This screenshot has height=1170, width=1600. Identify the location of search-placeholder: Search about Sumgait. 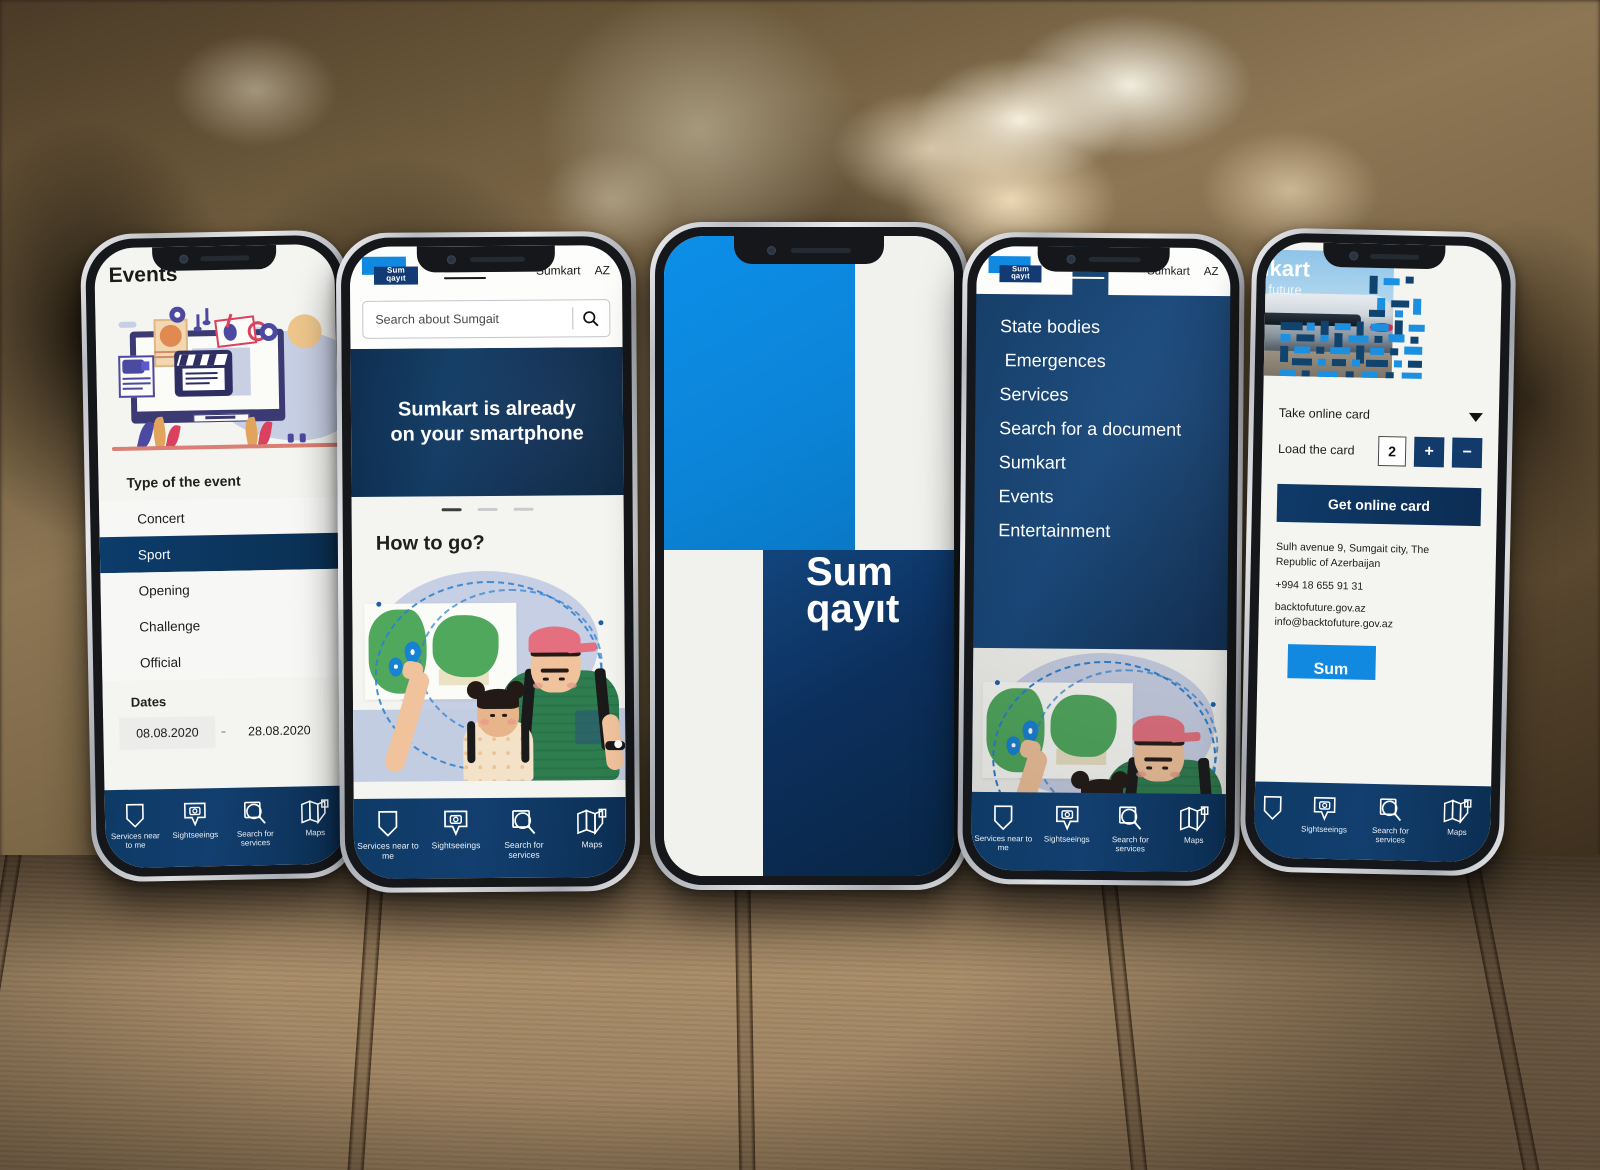
(437, 319).